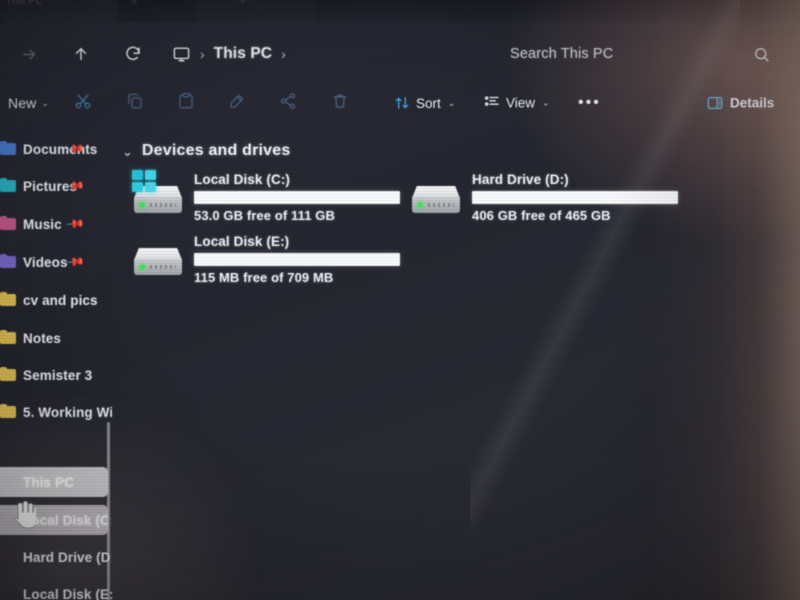 This screenshot has height=600, width=800. Describe the element at coordinates (243, 4) in the screenshot. I see `new-tab-icon: +` at that location.